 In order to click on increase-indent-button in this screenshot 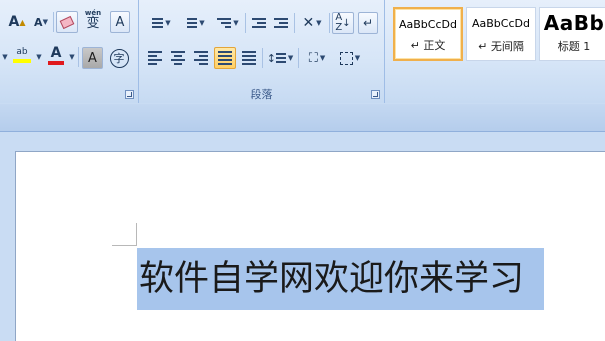, I will do `click(281, 23)`.